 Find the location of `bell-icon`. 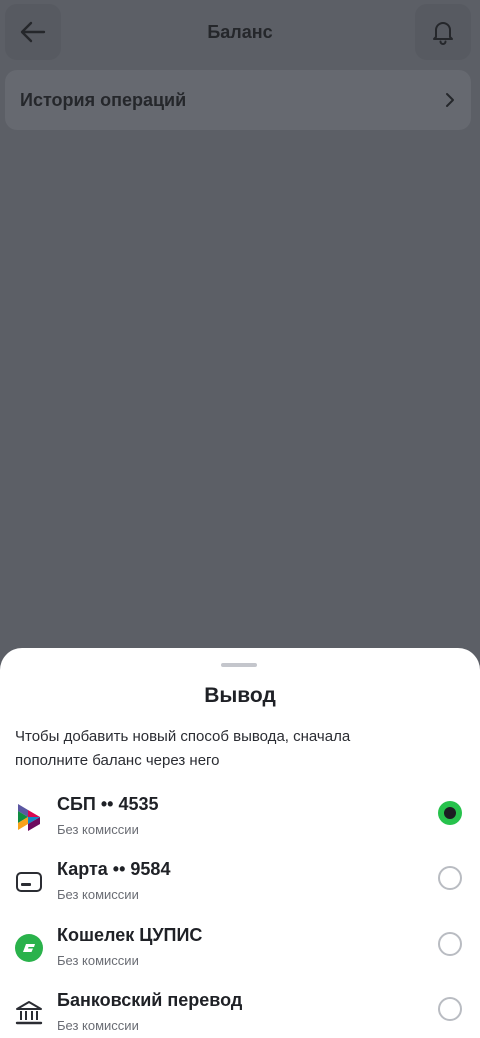

bell-icon is located at coordinates (443, 33).